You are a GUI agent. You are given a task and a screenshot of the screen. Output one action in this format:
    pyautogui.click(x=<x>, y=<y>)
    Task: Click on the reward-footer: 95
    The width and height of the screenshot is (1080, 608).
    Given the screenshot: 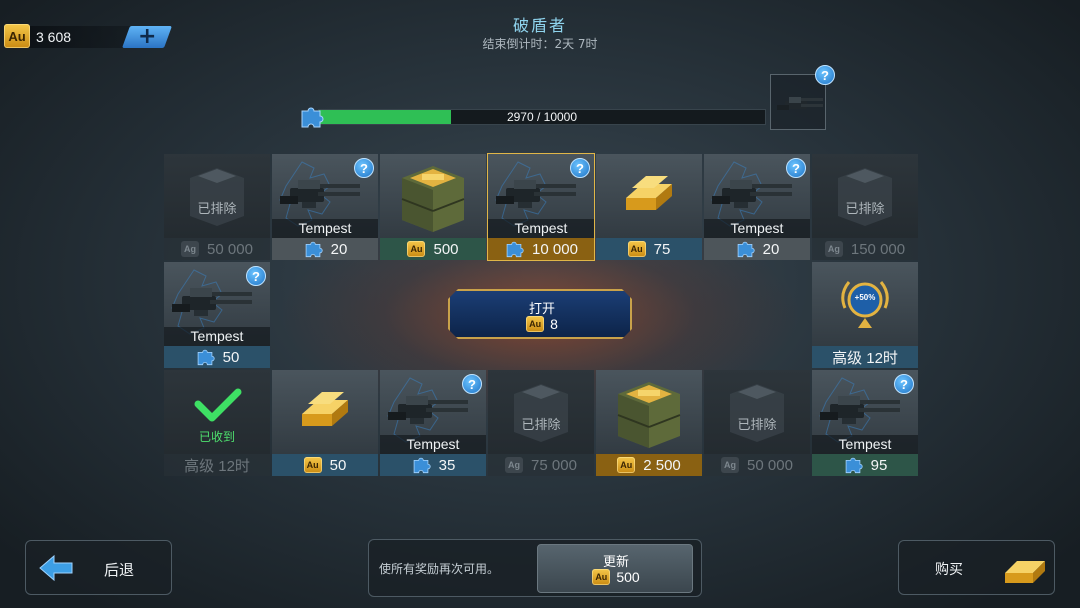 What is the action you would take?
    pyautogui.click(x=865, y=465)
    